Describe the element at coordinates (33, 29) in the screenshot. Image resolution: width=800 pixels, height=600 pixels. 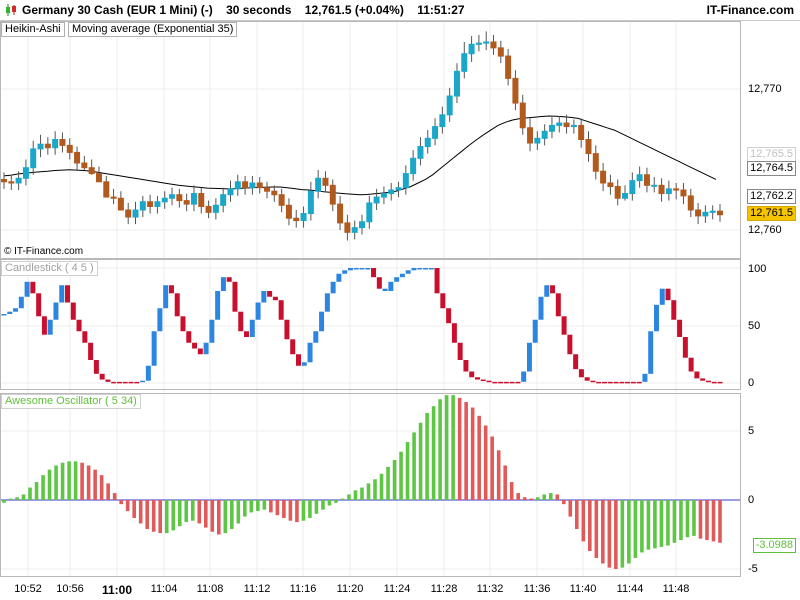
I see `legend-heikin-ashi: Heikin-Ashi` at that location.